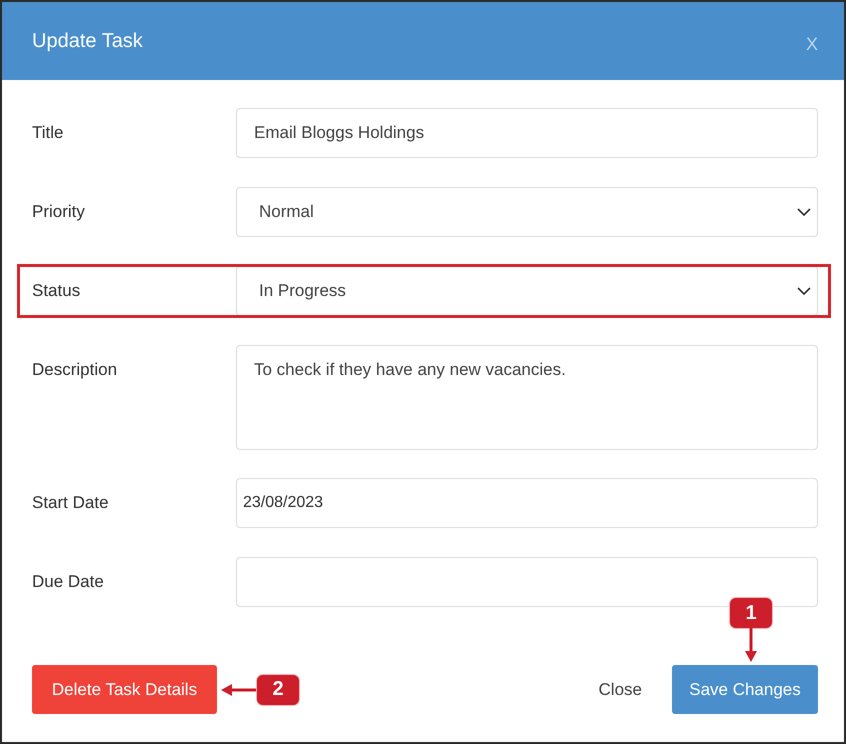  Describe the element at coordinates (57, 291) in the screenshot. I see `field-label: Status` at that location.